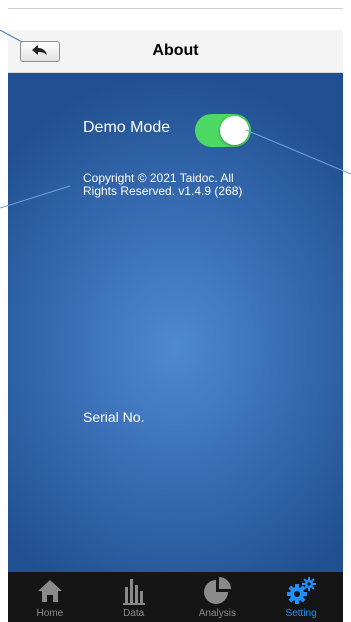 This screenshot has height=622, width=351. What do you see at coordinates (234, 130) in the screenshot?
I see `toggle-knob` at bounding box center [234, 130].